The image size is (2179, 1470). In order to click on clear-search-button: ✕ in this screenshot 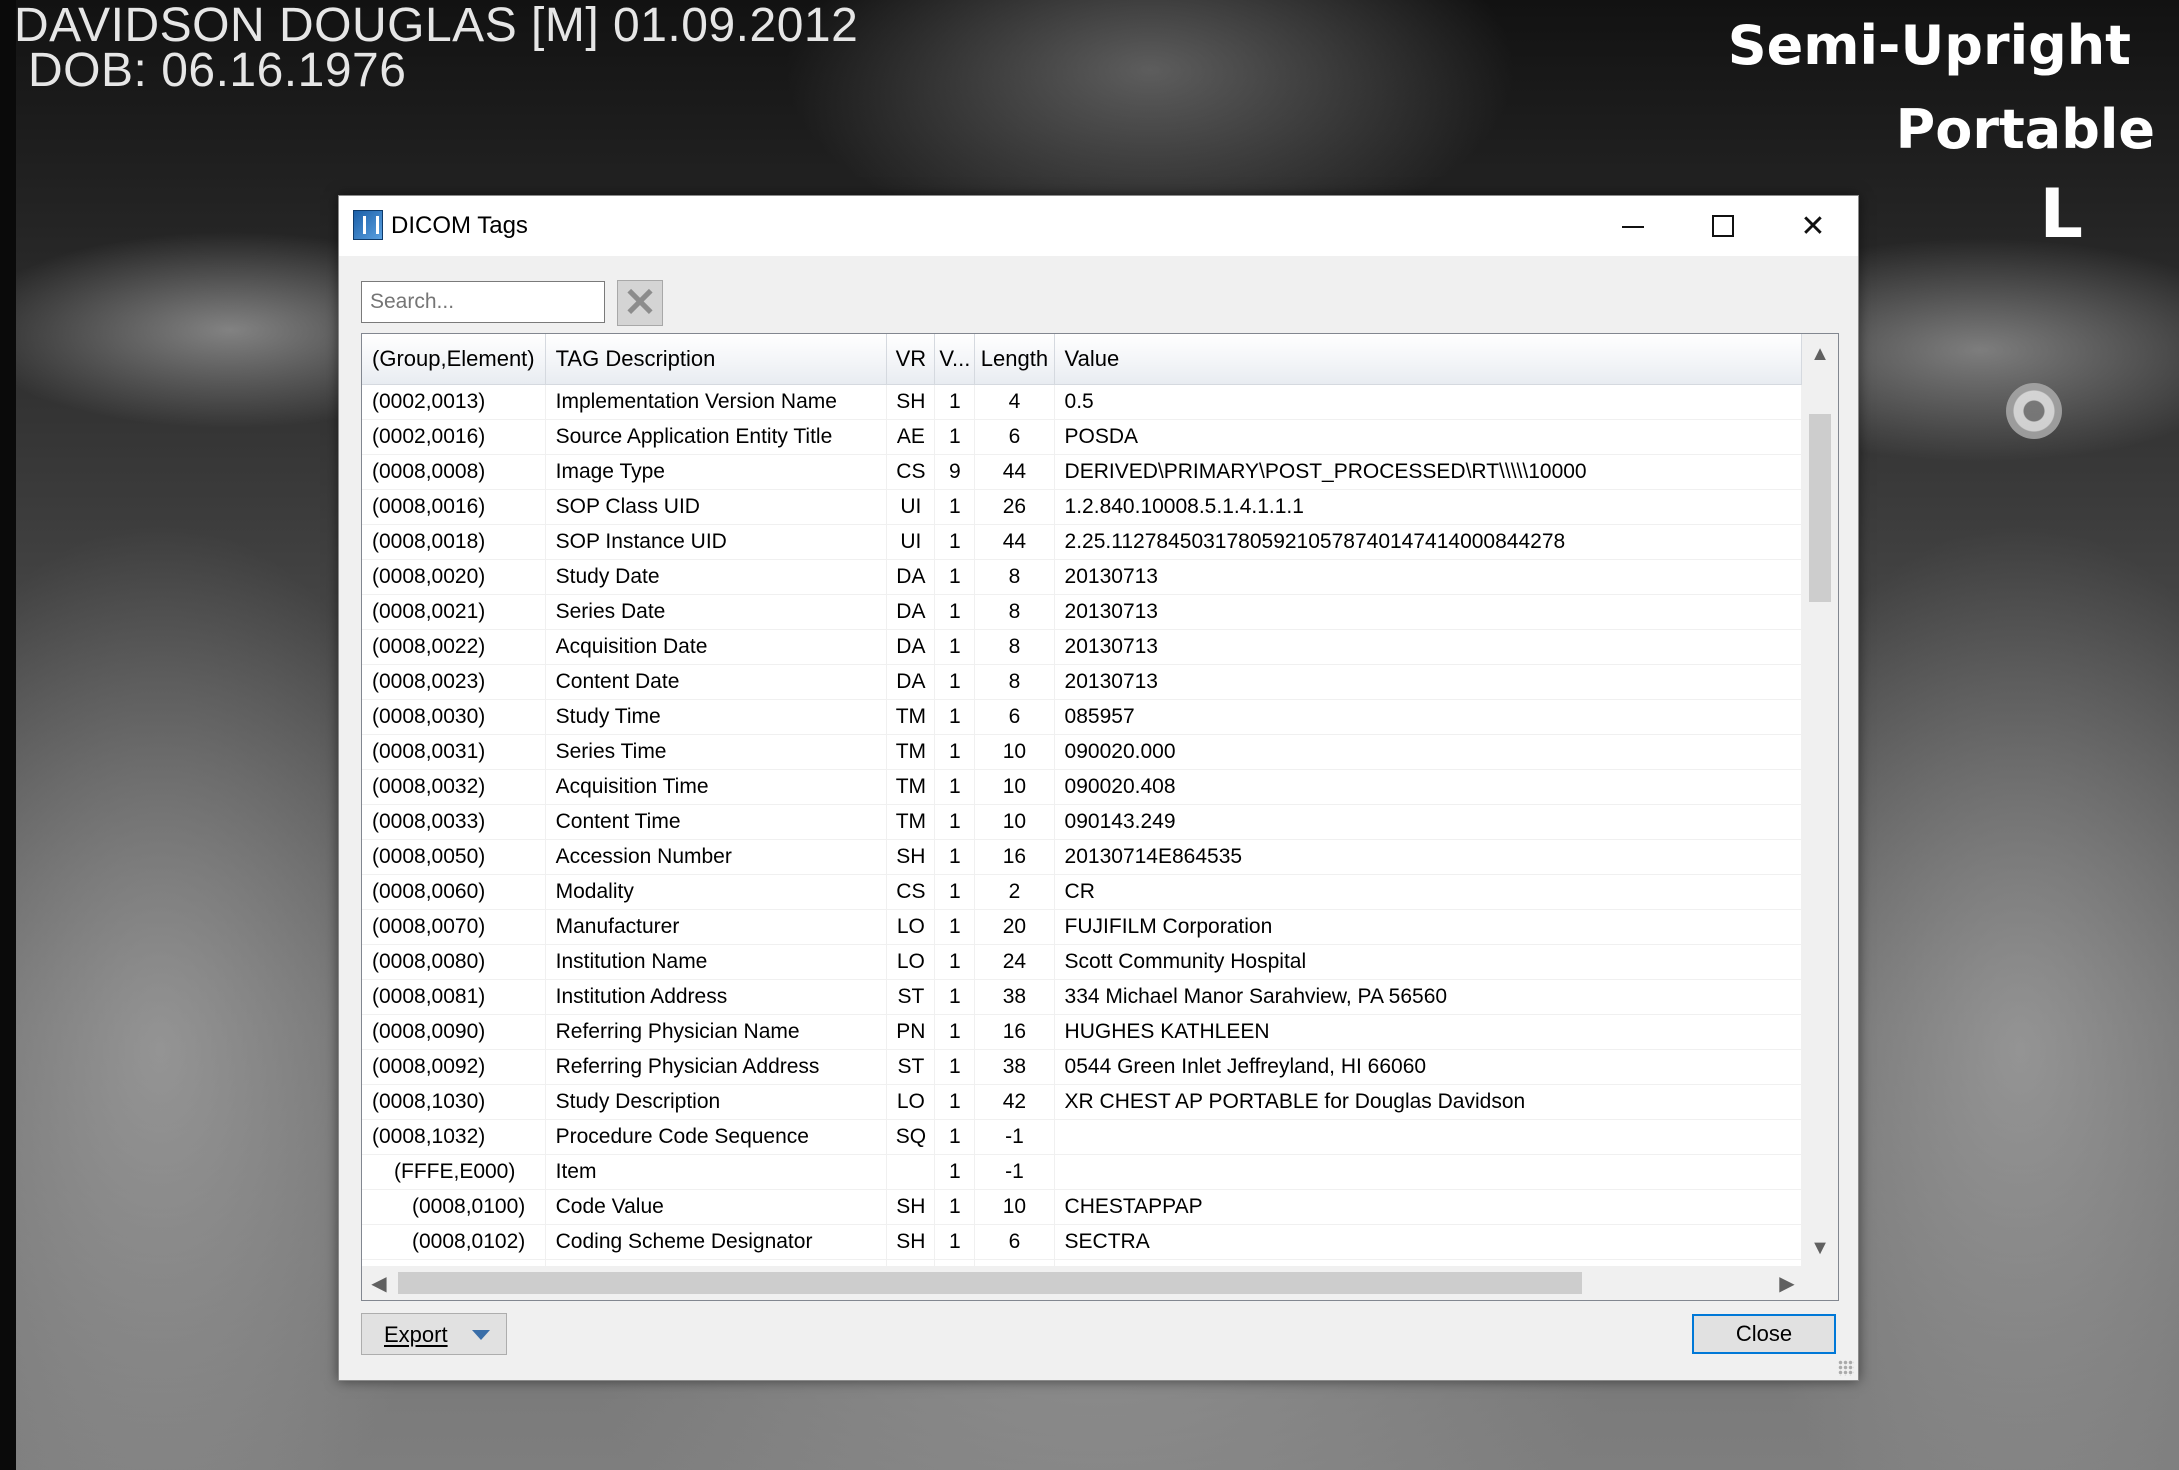, I will do `click(640, 303)`.